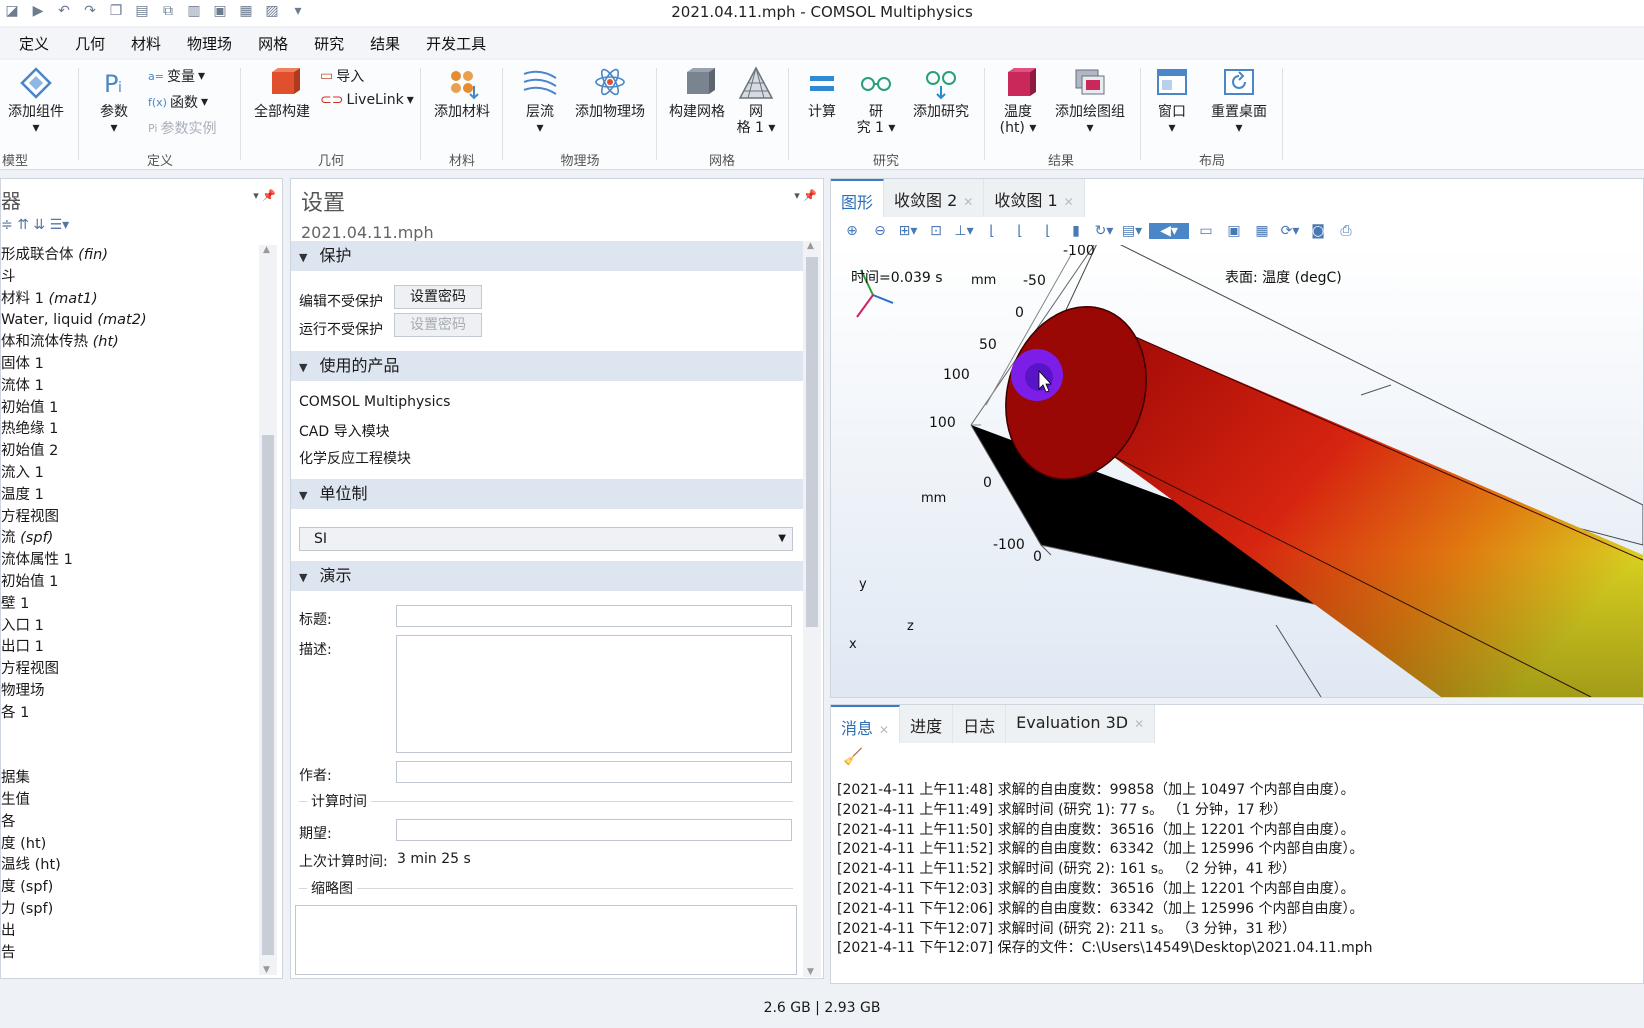 Image resolution: width=1644 pixels, height=1028 pixels. What do you see at coordinates (131, 888) in the screenshot?
I see `tree-node: 度 (spf)` at bounding box center [131, 888].